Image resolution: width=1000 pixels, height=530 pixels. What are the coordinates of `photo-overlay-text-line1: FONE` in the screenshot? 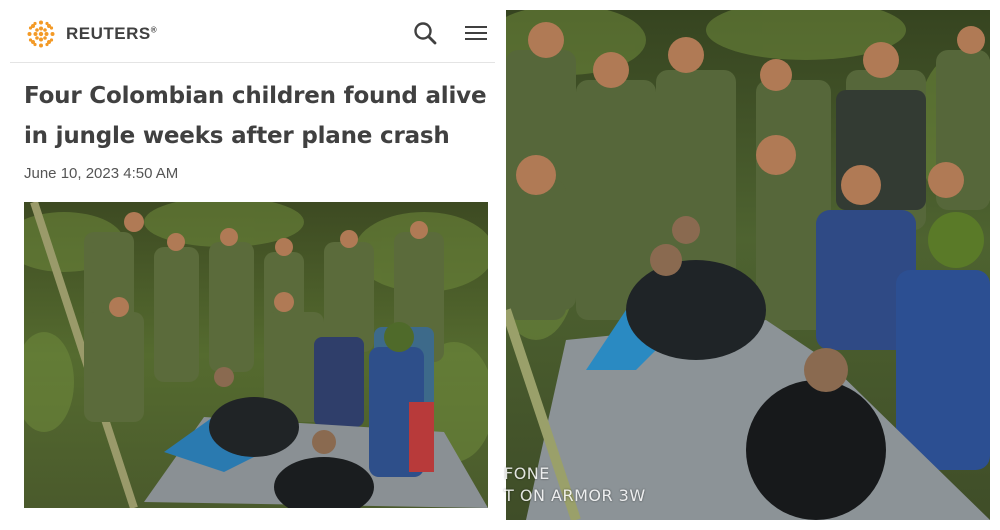 It's located at (527, 473).